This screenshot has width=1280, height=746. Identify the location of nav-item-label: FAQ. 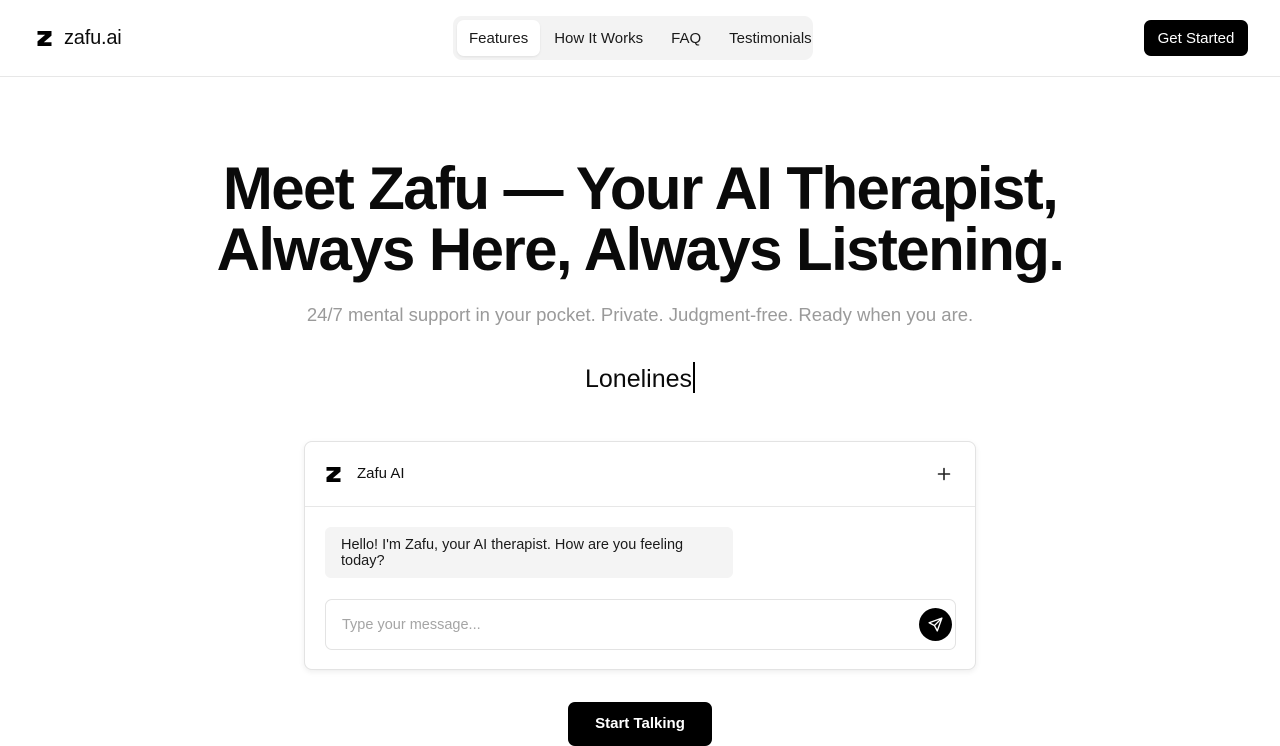
(686, 38).